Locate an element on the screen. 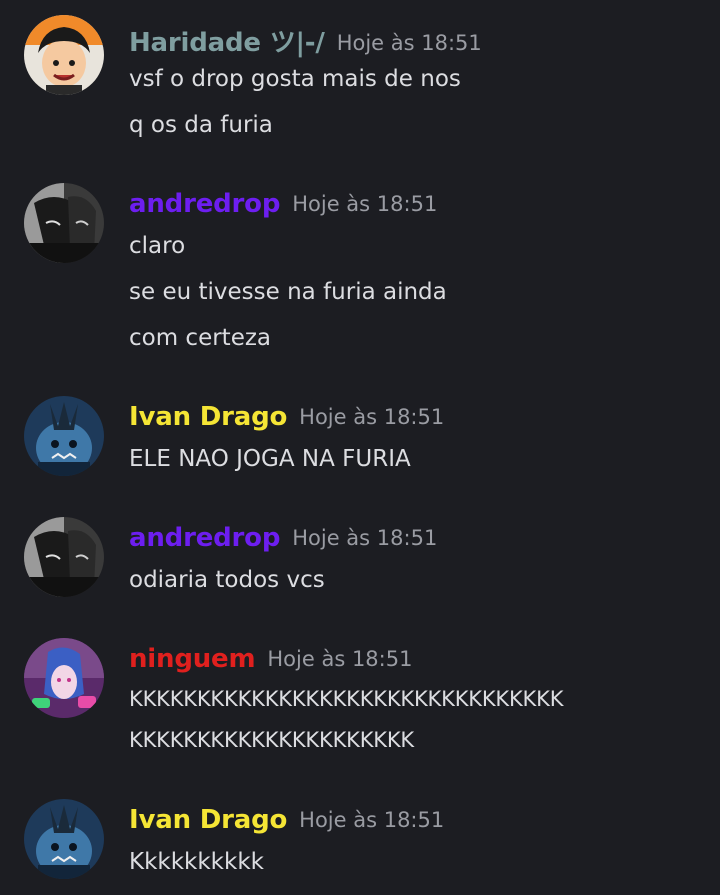 This screenshot has height=895, width=720. luffy-avatar-icon is located at coordinates (64, 55).